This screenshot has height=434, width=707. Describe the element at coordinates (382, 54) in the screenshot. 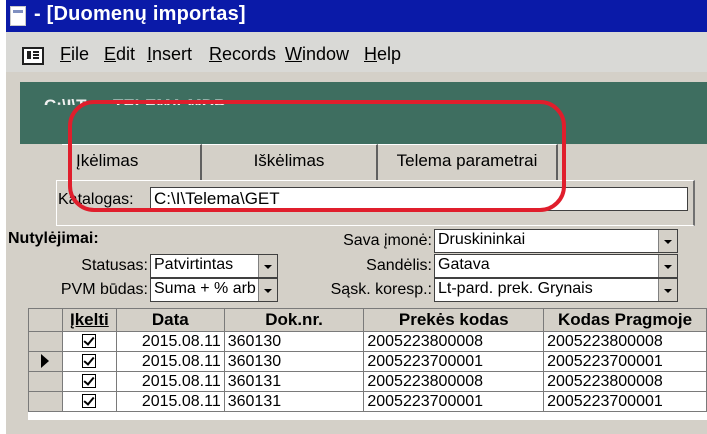

I see `menu-help: Help` at that location.